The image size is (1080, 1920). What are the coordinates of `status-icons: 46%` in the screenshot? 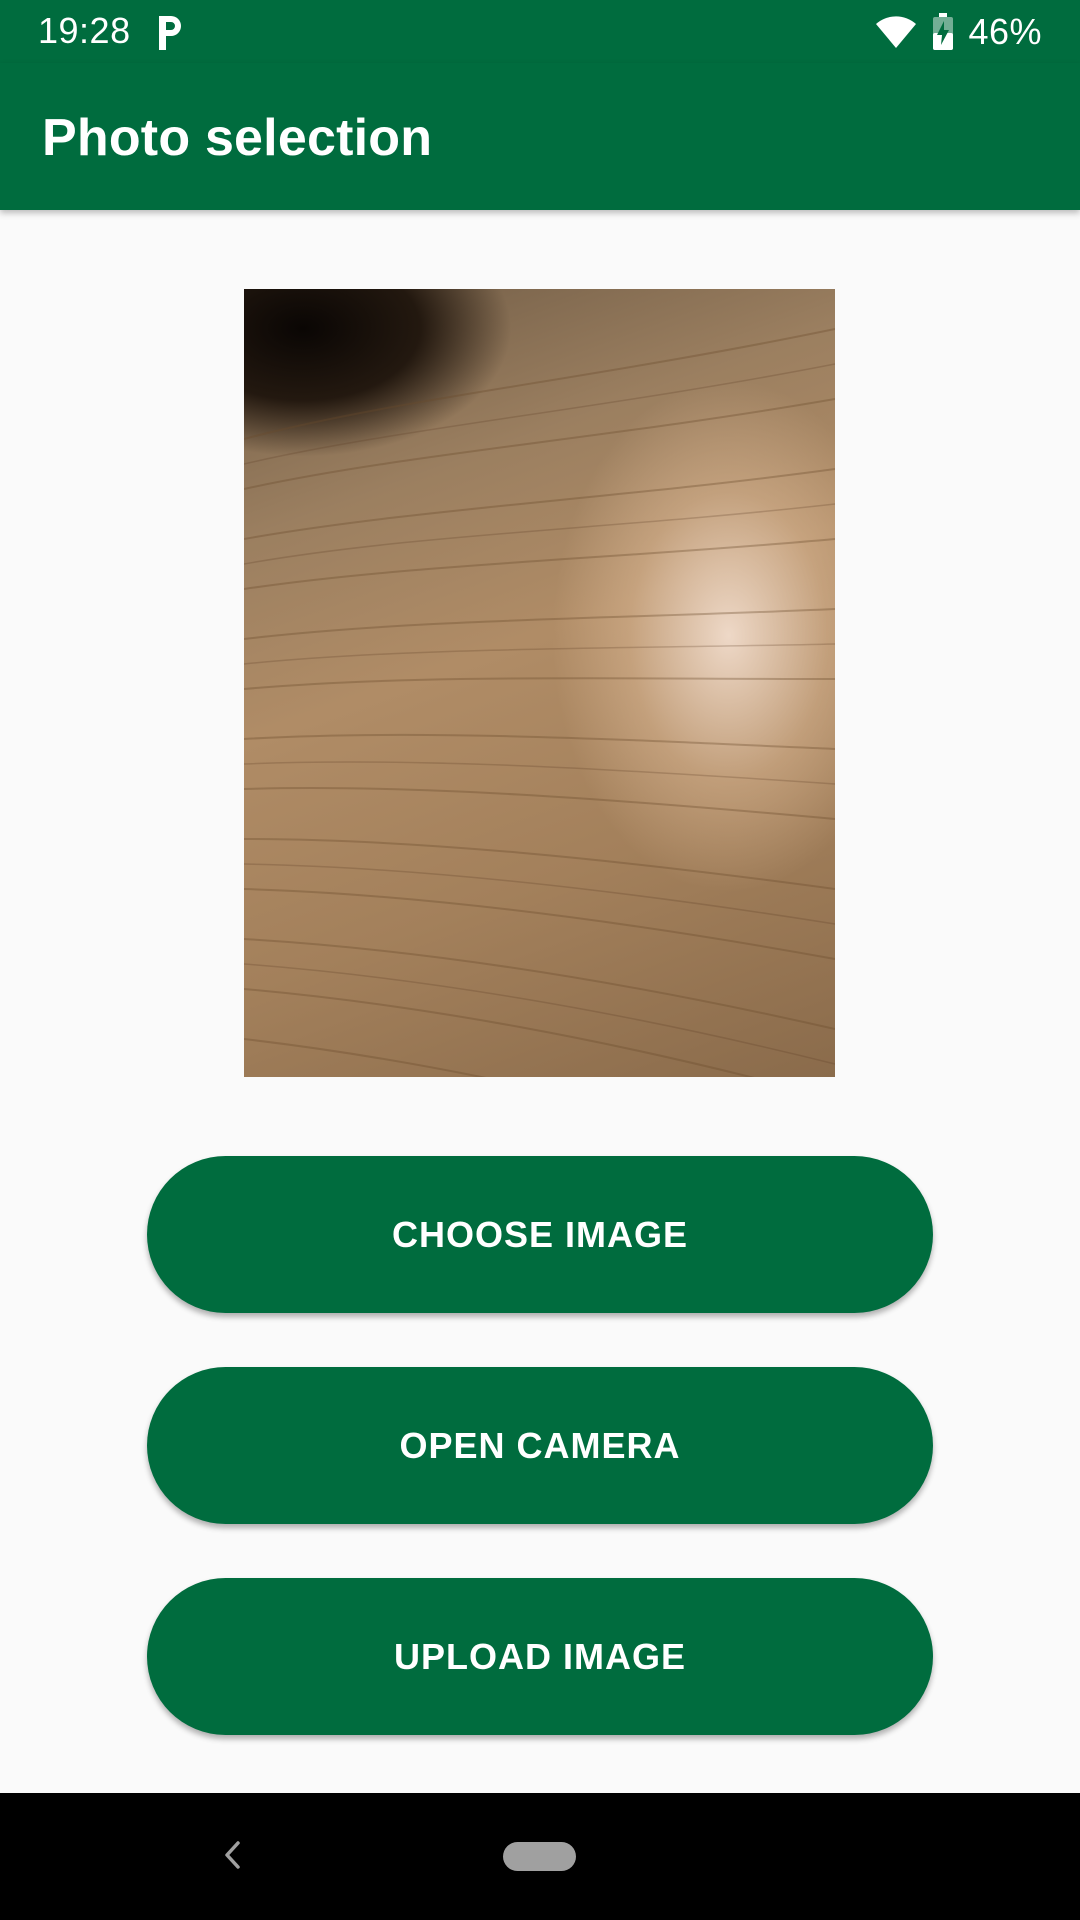 It's located at (958, 32).